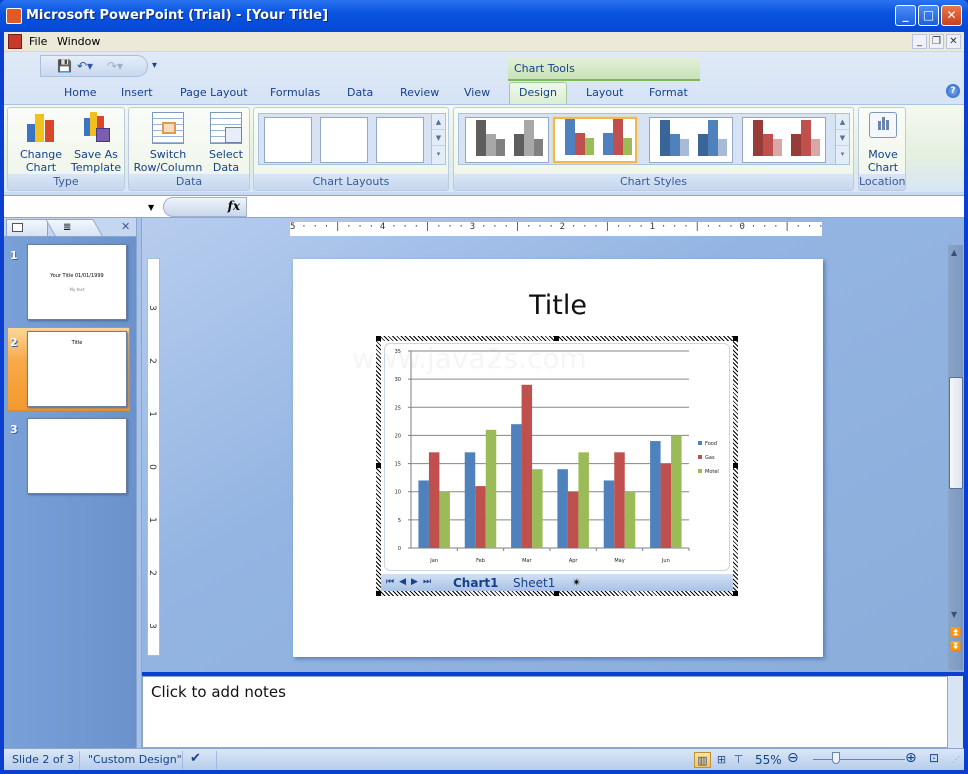 This screenshot has height=774, width=968. Describe the element at coordinates (576, 582) in the screenshot. I see `insert-sheet-icon: ✴` at that location.